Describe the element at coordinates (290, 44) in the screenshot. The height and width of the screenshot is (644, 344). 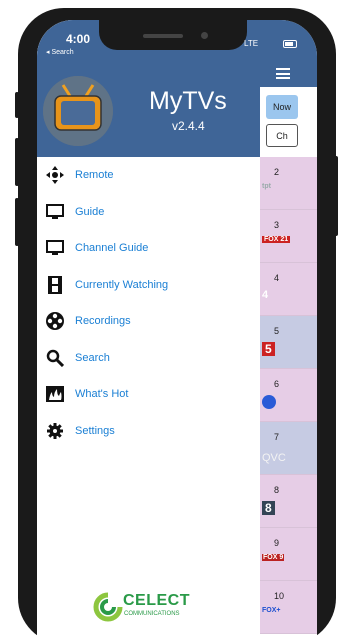
I see `battery-icon` at that location.